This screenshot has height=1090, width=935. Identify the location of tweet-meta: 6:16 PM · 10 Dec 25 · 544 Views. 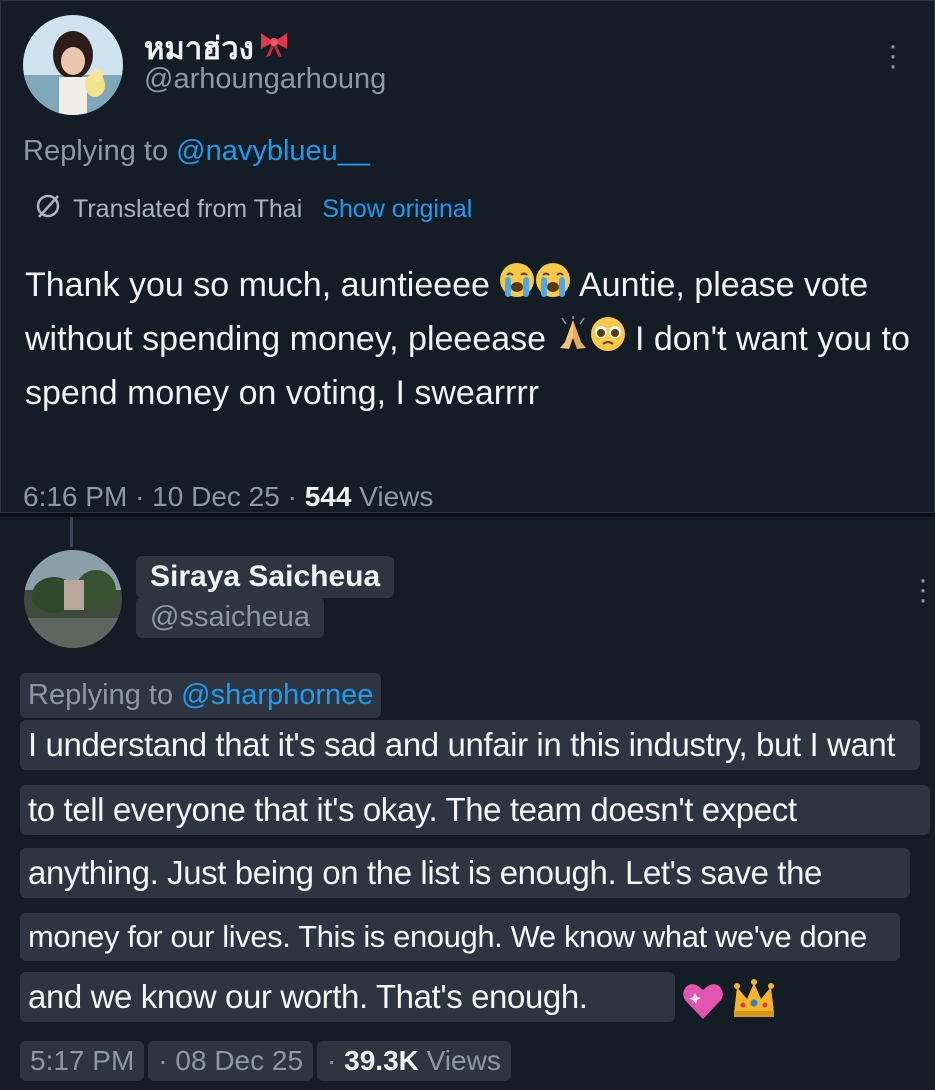
(228, 496).